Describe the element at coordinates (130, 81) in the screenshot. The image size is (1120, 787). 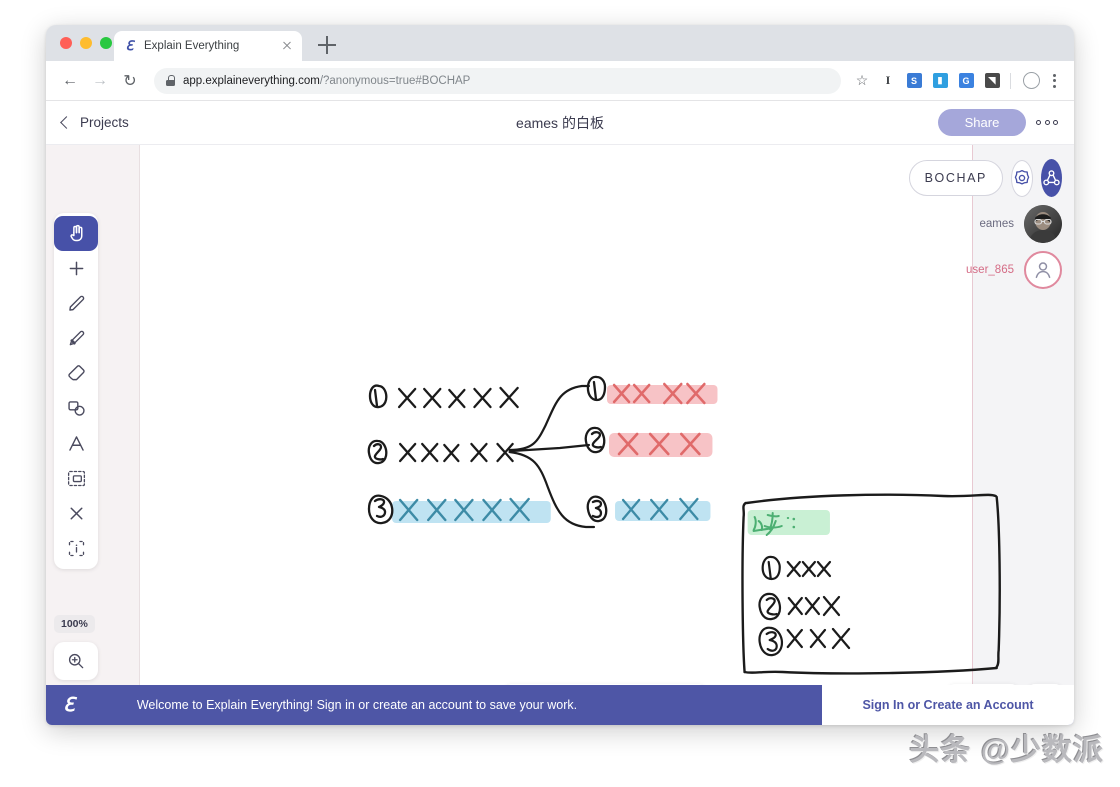
I see `reload-button: ↻` at that location.